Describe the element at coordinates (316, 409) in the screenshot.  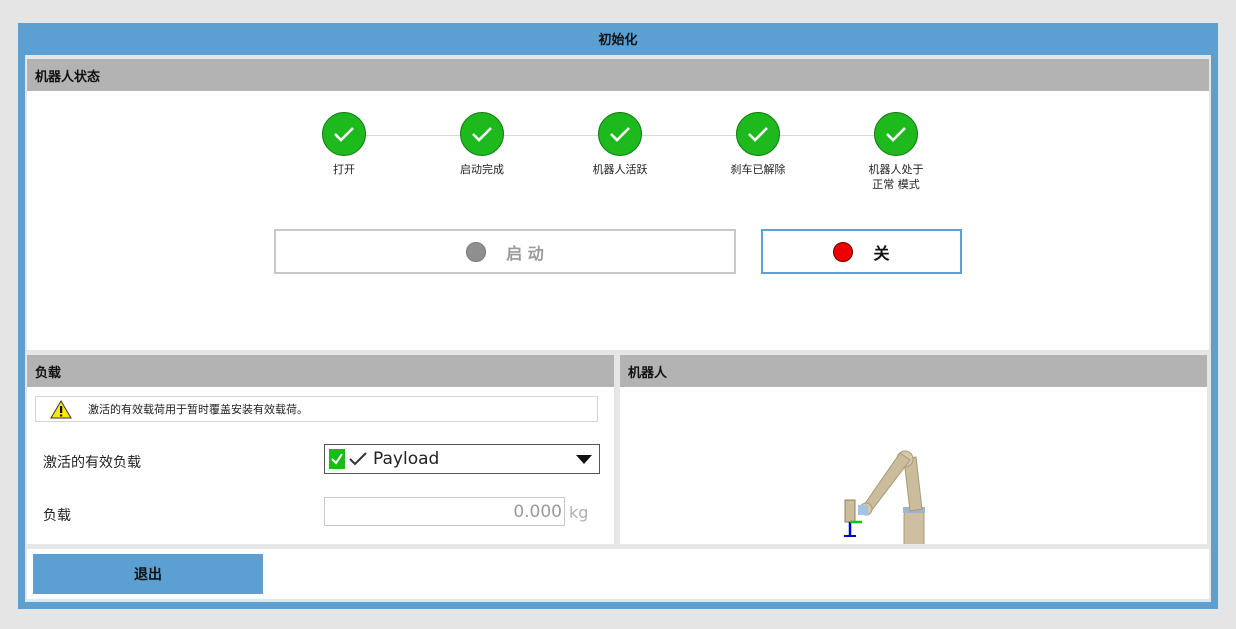
I see `payload-warning: 激活的有效载荷用于暂时覆盖安装有效载荷。` at that location.